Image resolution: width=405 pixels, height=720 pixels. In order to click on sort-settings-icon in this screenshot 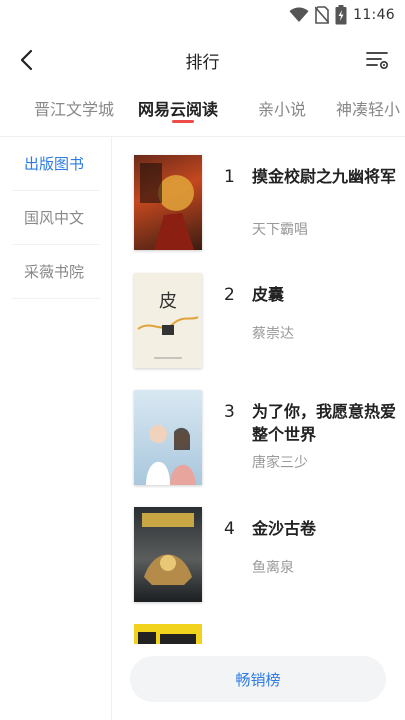, I will do `click(377, 61)`.